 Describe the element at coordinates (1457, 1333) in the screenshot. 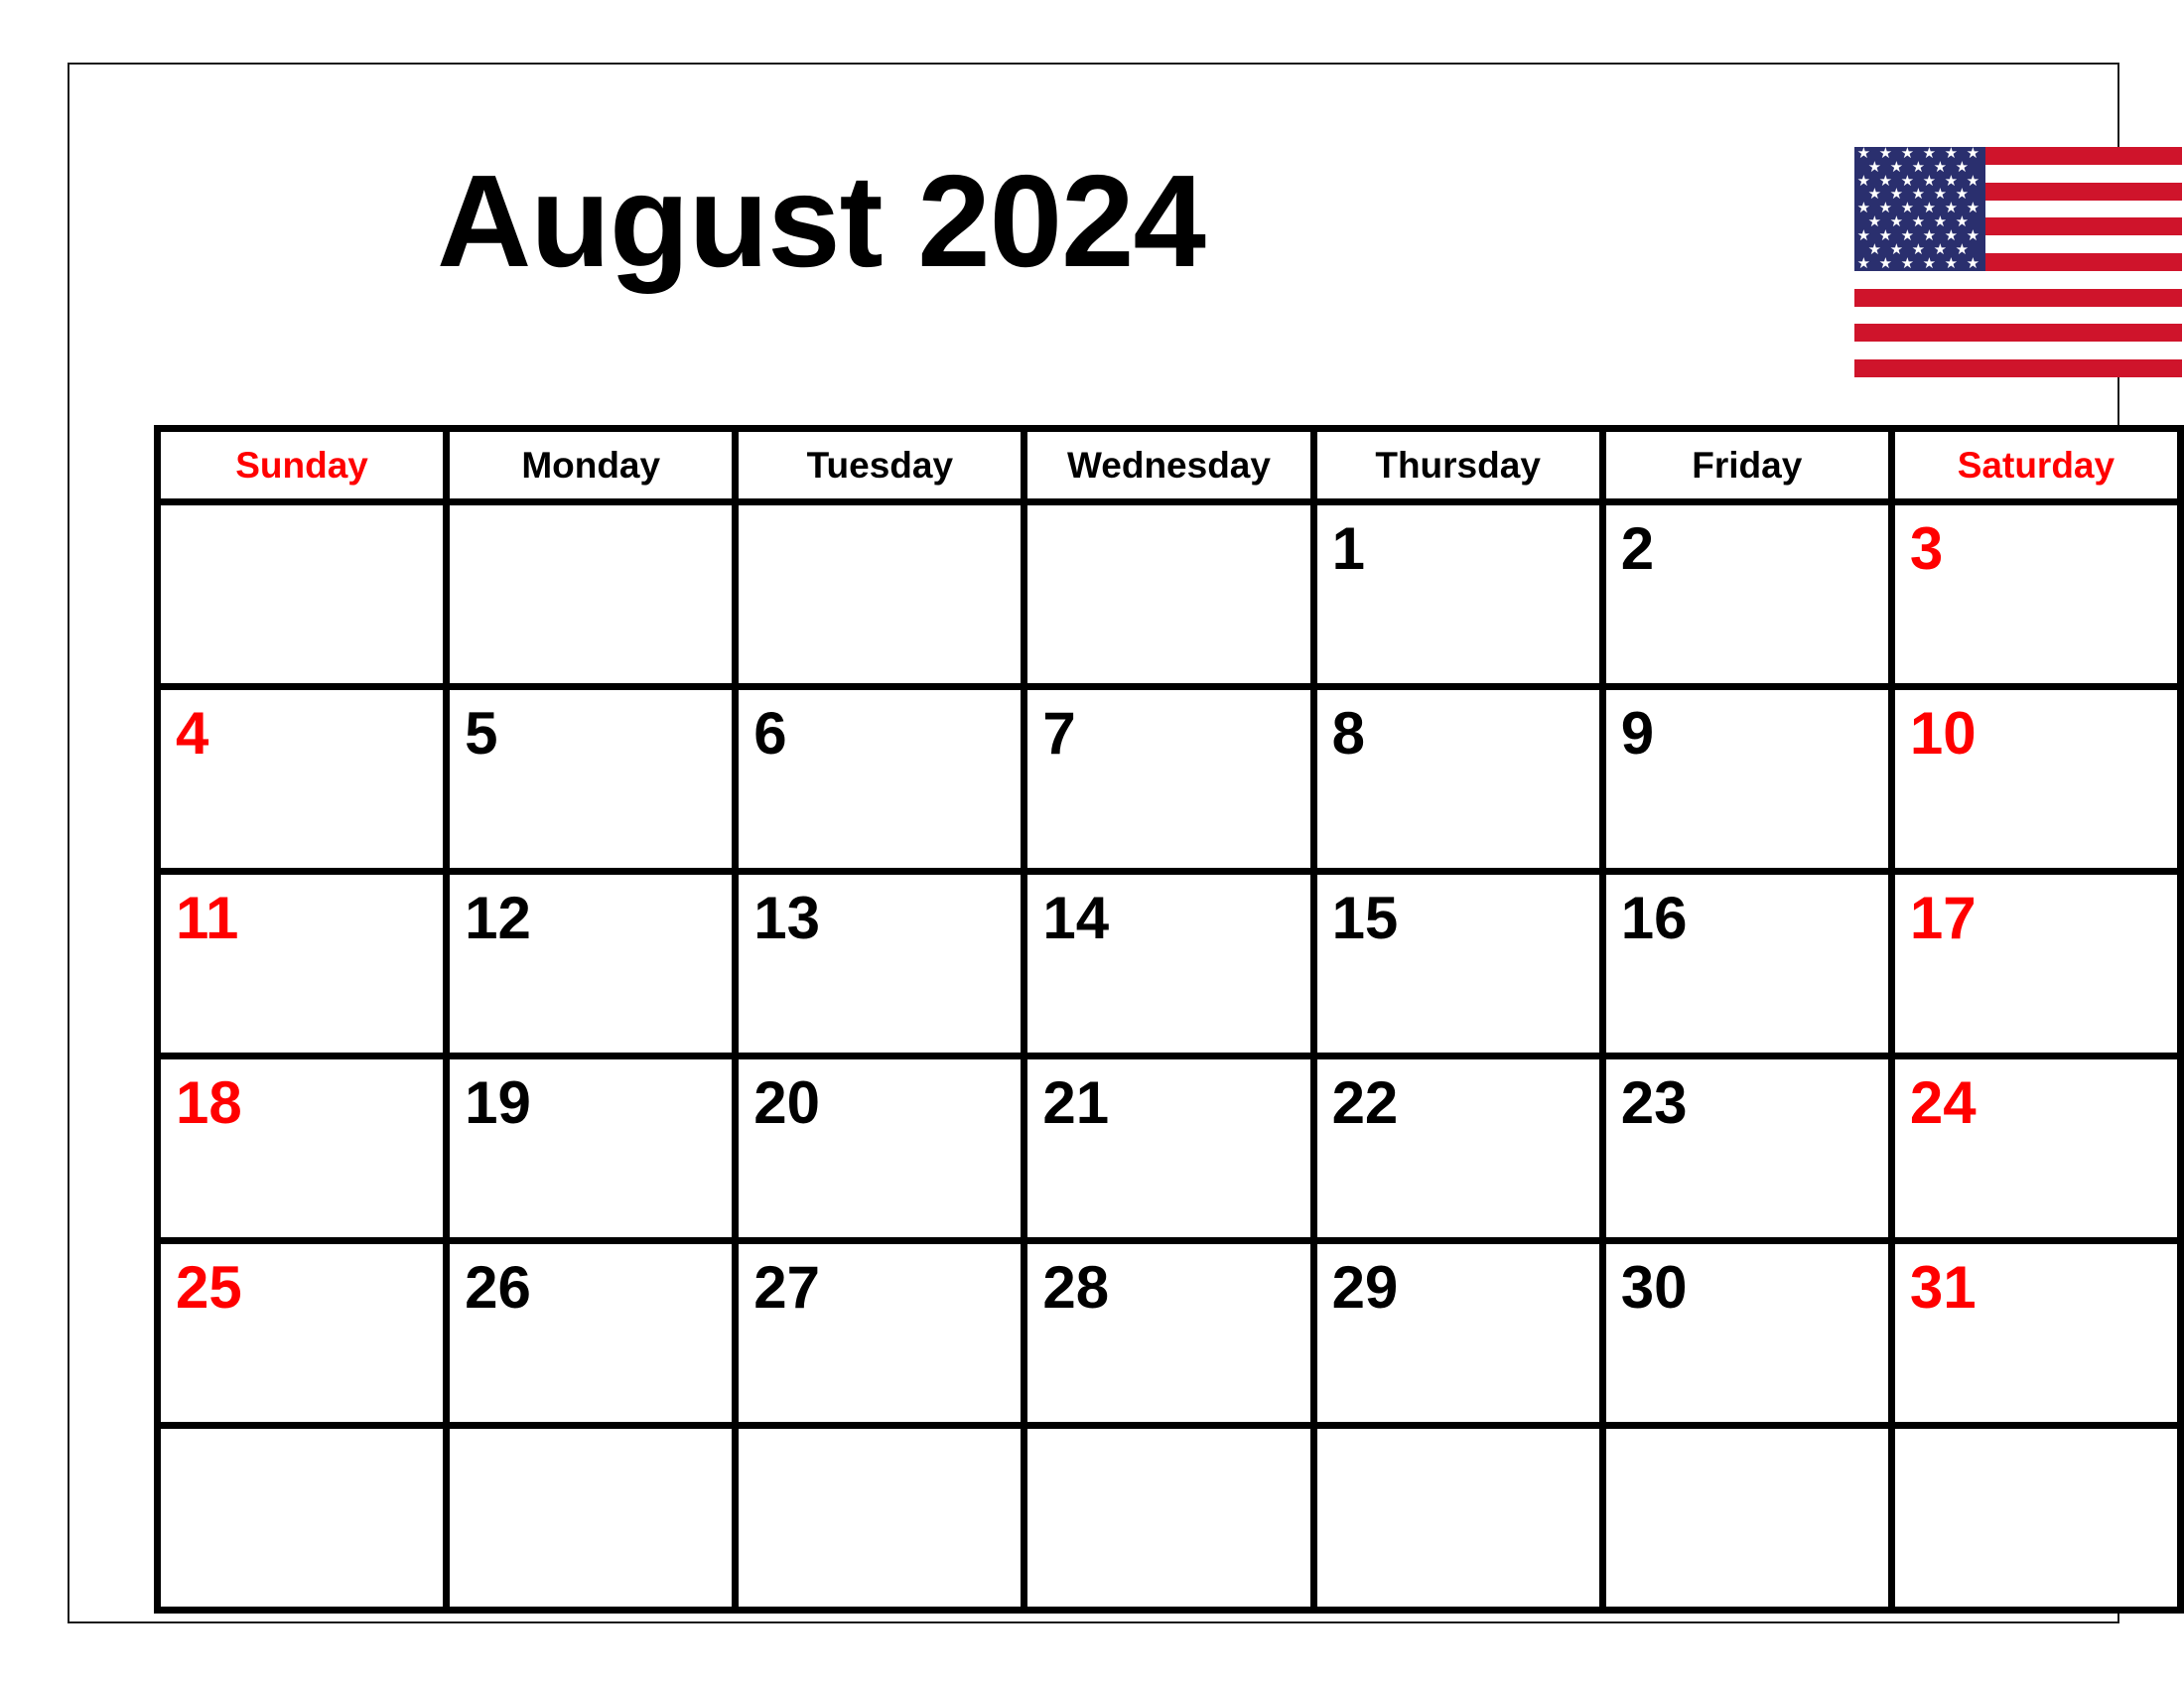

I see `calendar-day-cell: 29` at that location.